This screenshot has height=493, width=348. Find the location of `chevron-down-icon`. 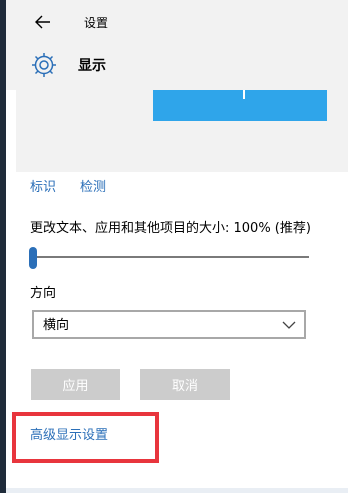

chevron-down-icon is located at coordinates (289, 325).